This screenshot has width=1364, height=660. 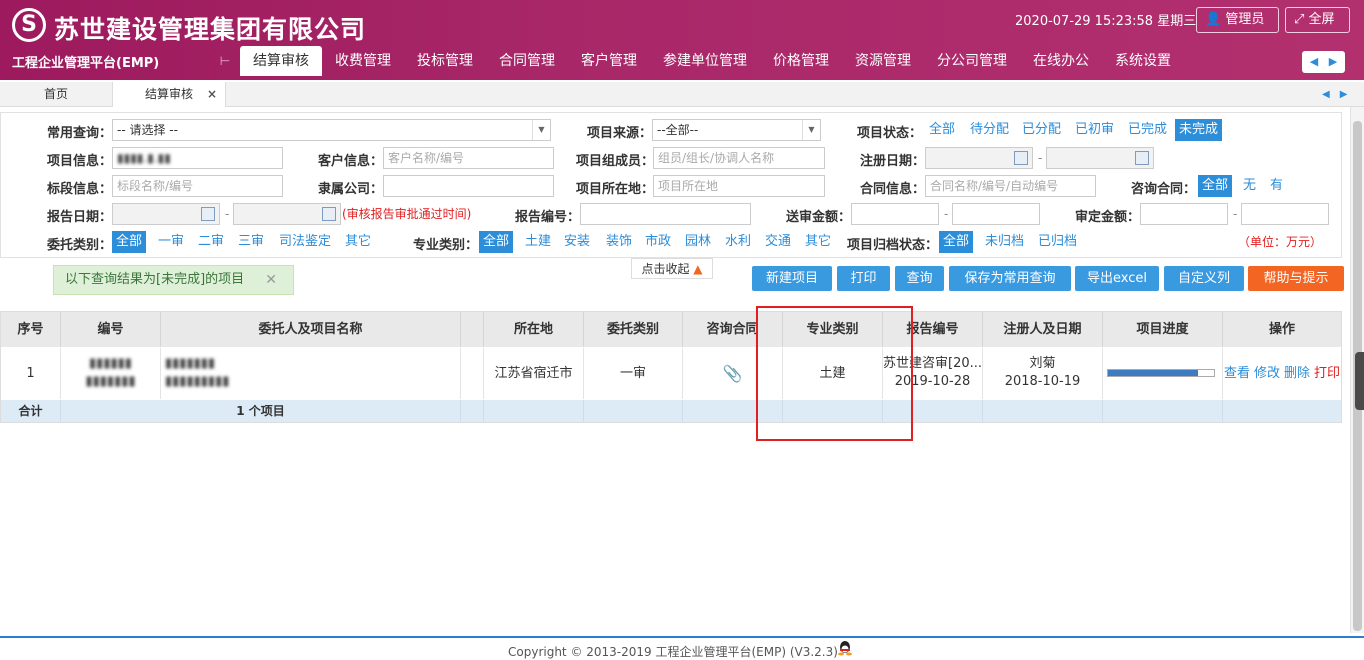 What do you see at coordinates (739, 186) in the screenshot?
I see `location-input: 项目所在地` at bounding box center [739, 186].